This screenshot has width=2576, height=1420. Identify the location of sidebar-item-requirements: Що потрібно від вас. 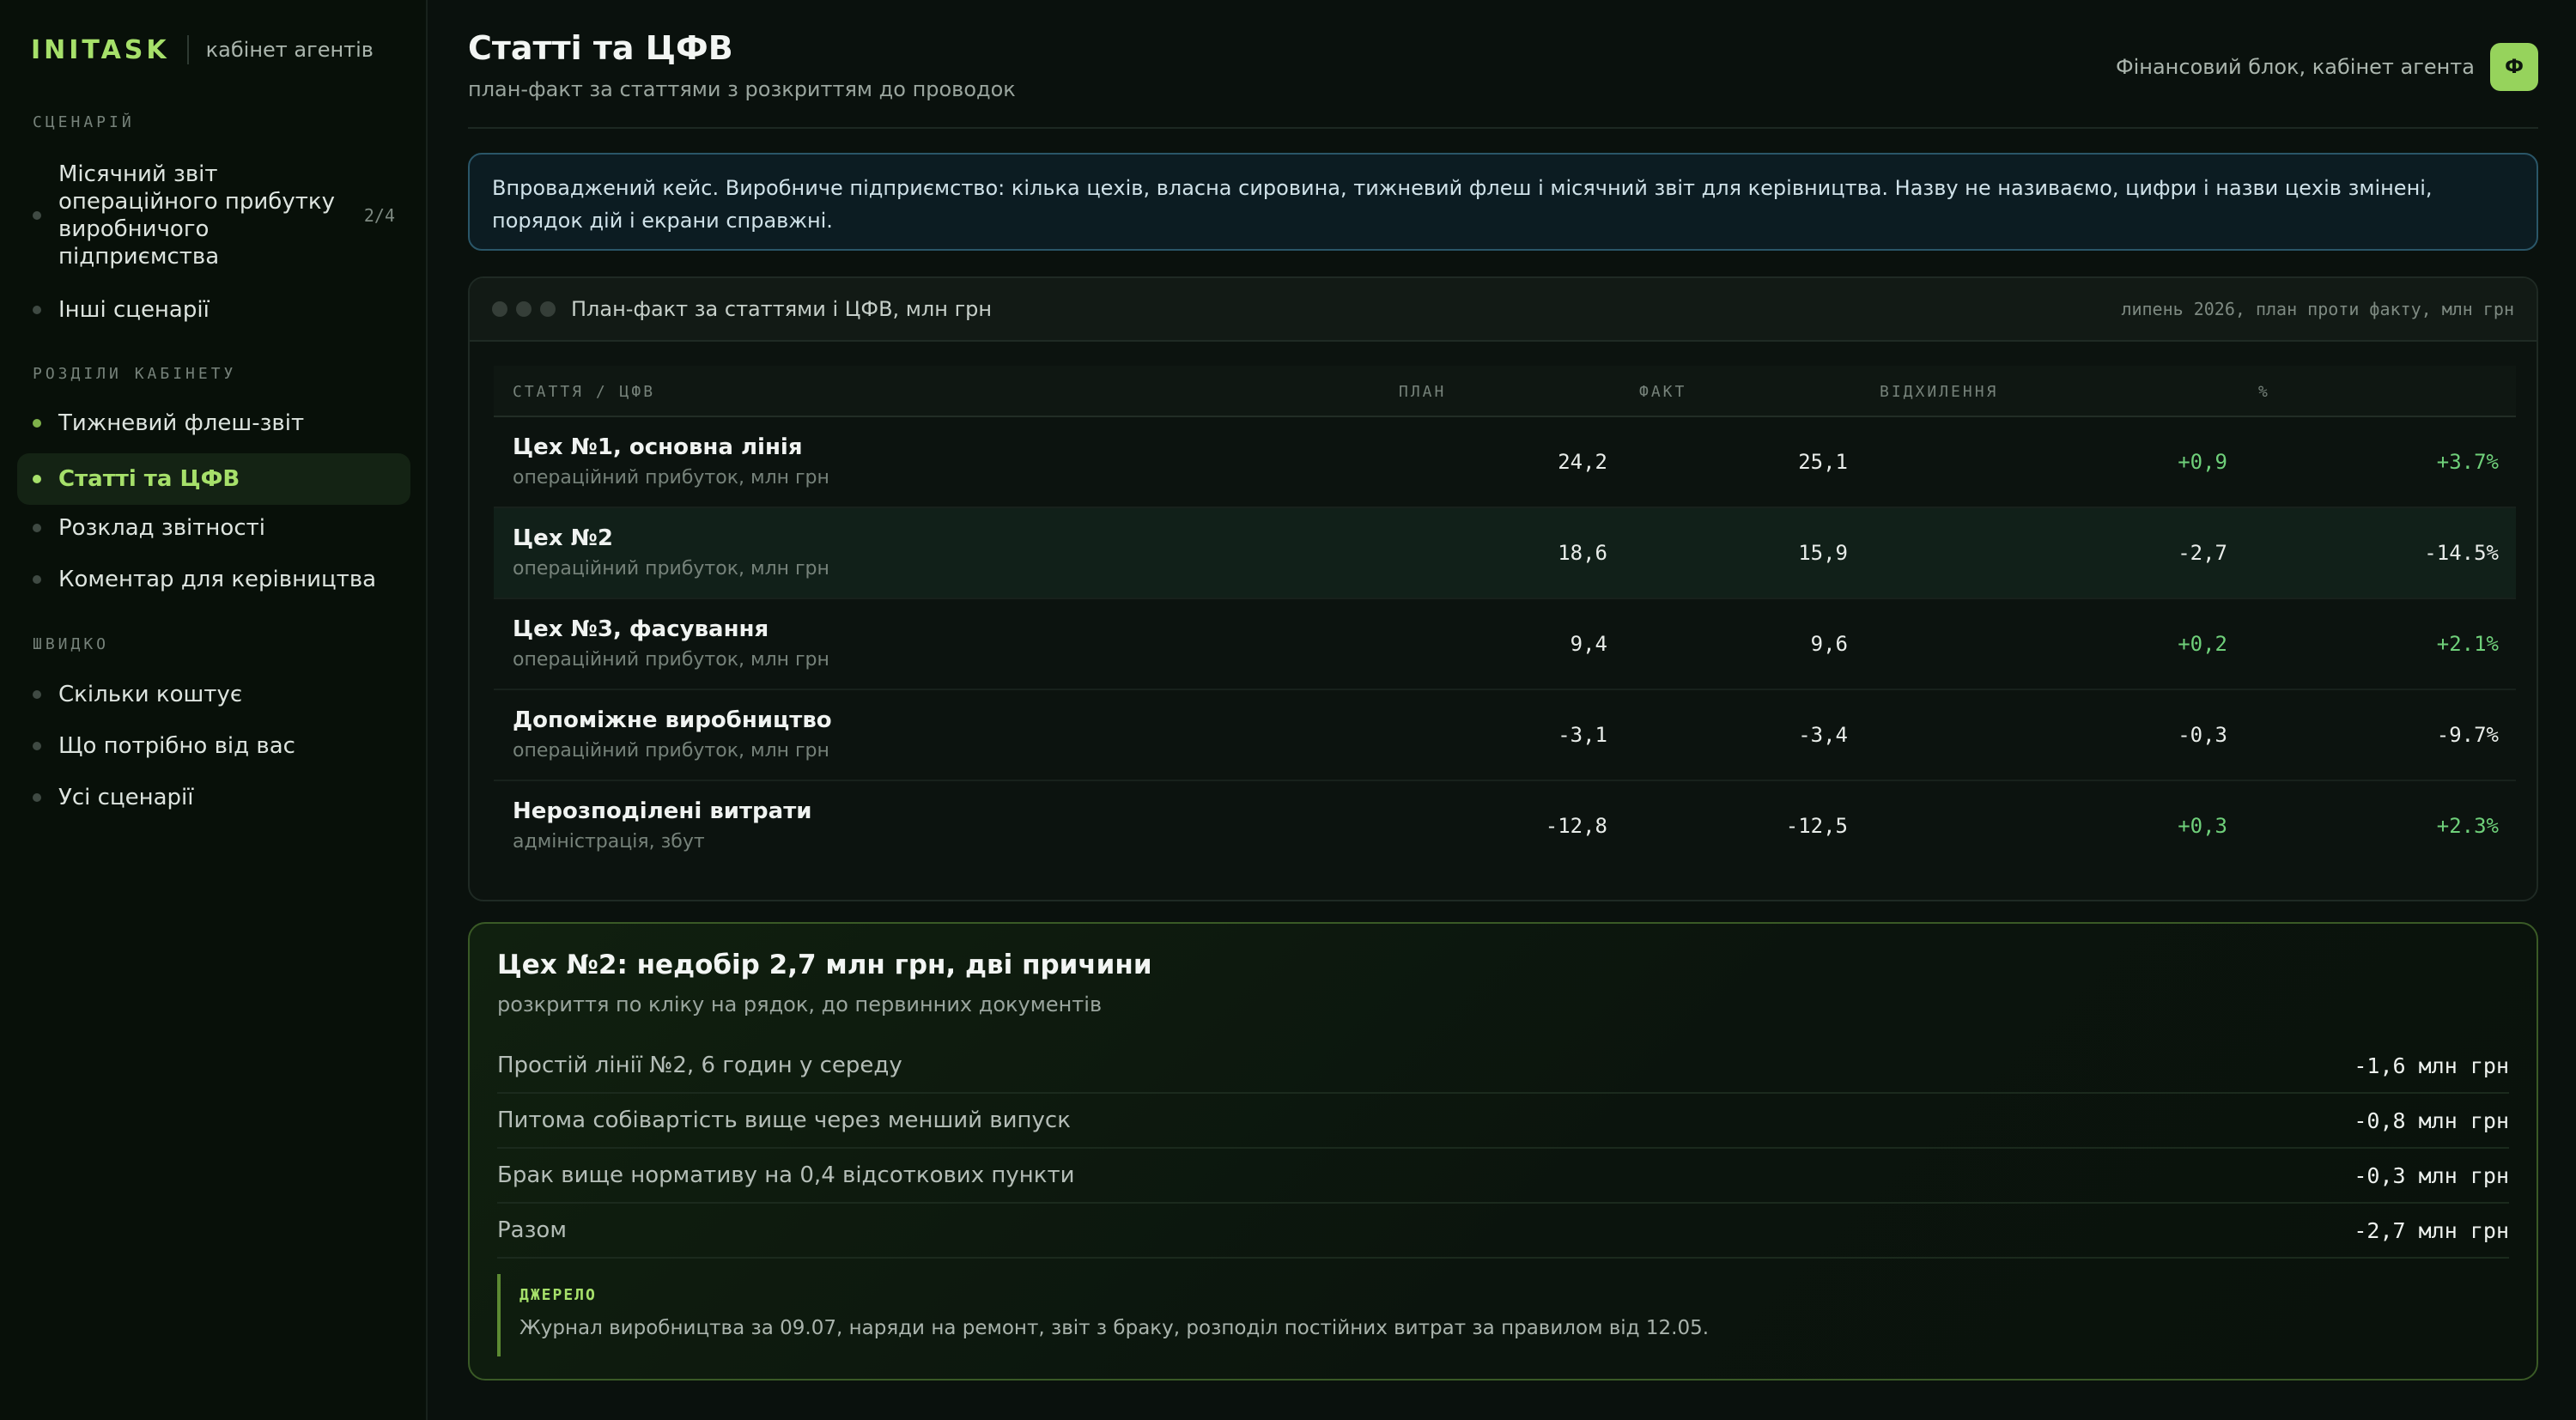
(213, 746).